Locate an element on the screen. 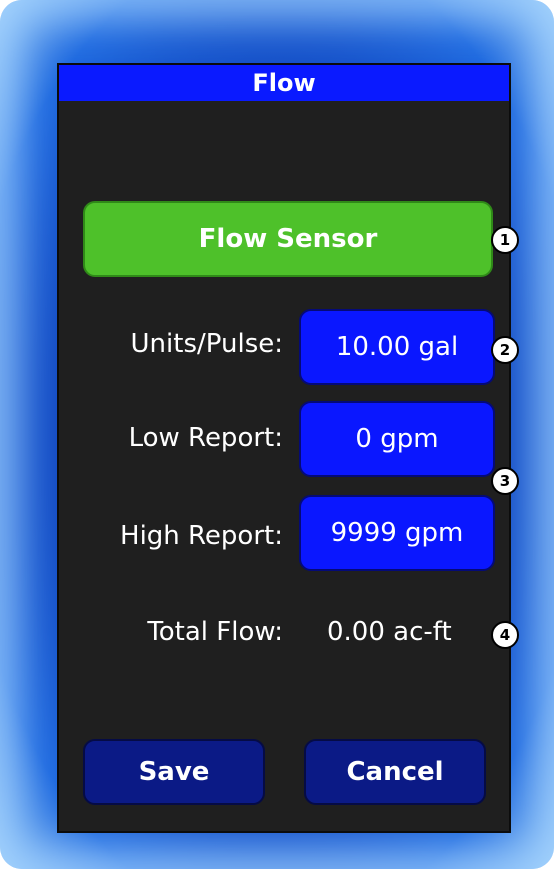 This screenshot has width=554, height=869. callout-1-badge: 1 is located at coordinates (505, 240).